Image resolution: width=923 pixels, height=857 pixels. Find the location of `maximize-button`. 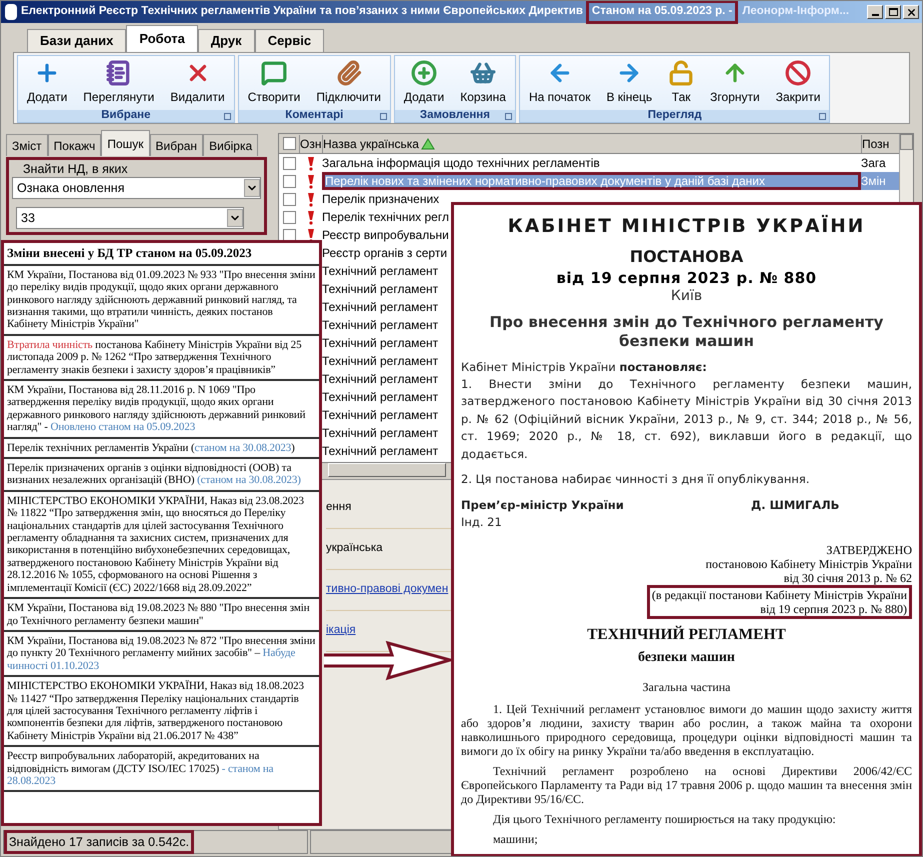

maximize-button is located at coordinates (893, 12).